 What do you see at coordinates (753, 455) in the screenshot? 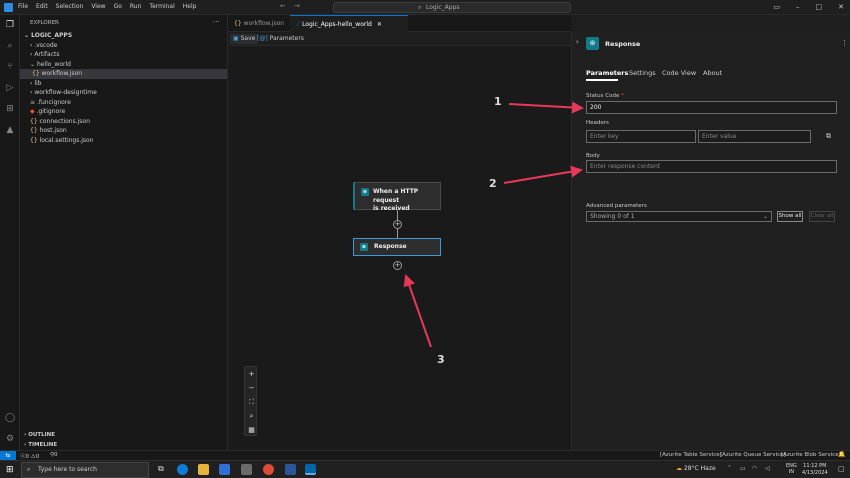
I see `azurite-queue-status: [Azurite Queue Service]` at bounding box center [753, 455].